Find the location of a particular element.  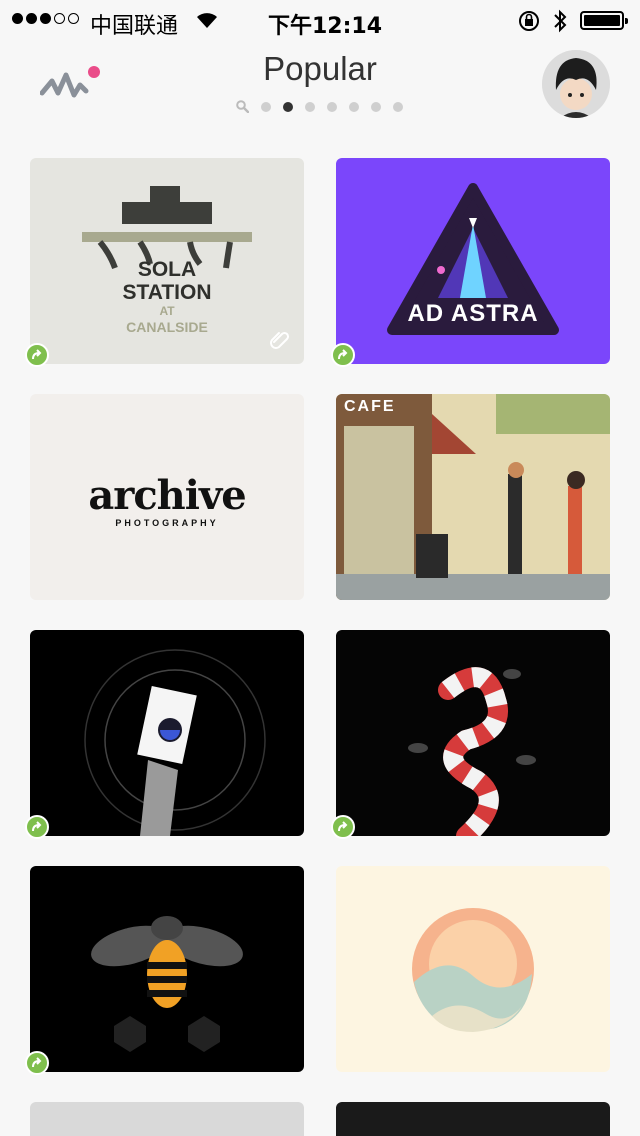

shot-title: archive is located at coordinates (167, 495).